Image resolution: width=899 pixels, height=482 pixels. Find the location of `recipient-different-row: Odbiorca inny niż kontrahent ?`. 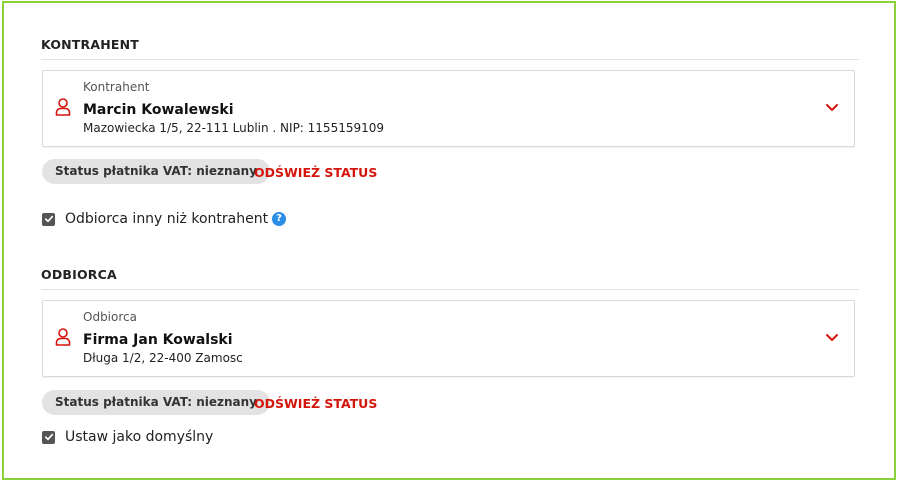

recipient-different-row: Odbiorca inny niż kontrahent ? is located at coordinates (164, 219).